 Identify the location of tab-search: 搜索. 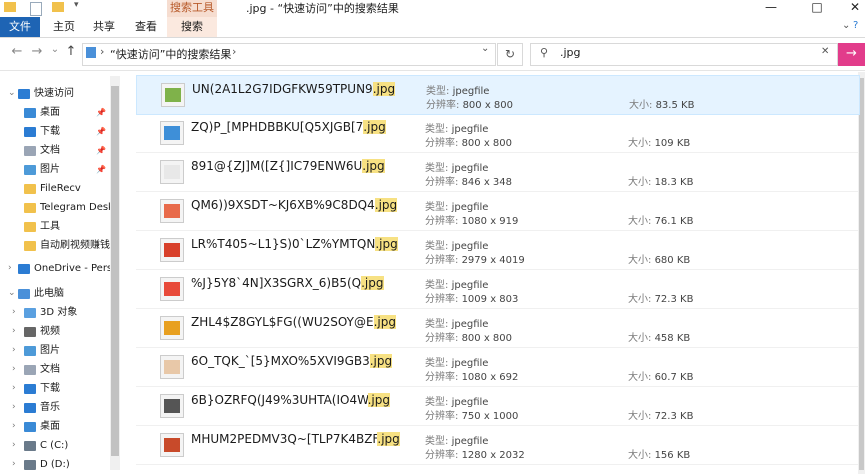
(192, 27).